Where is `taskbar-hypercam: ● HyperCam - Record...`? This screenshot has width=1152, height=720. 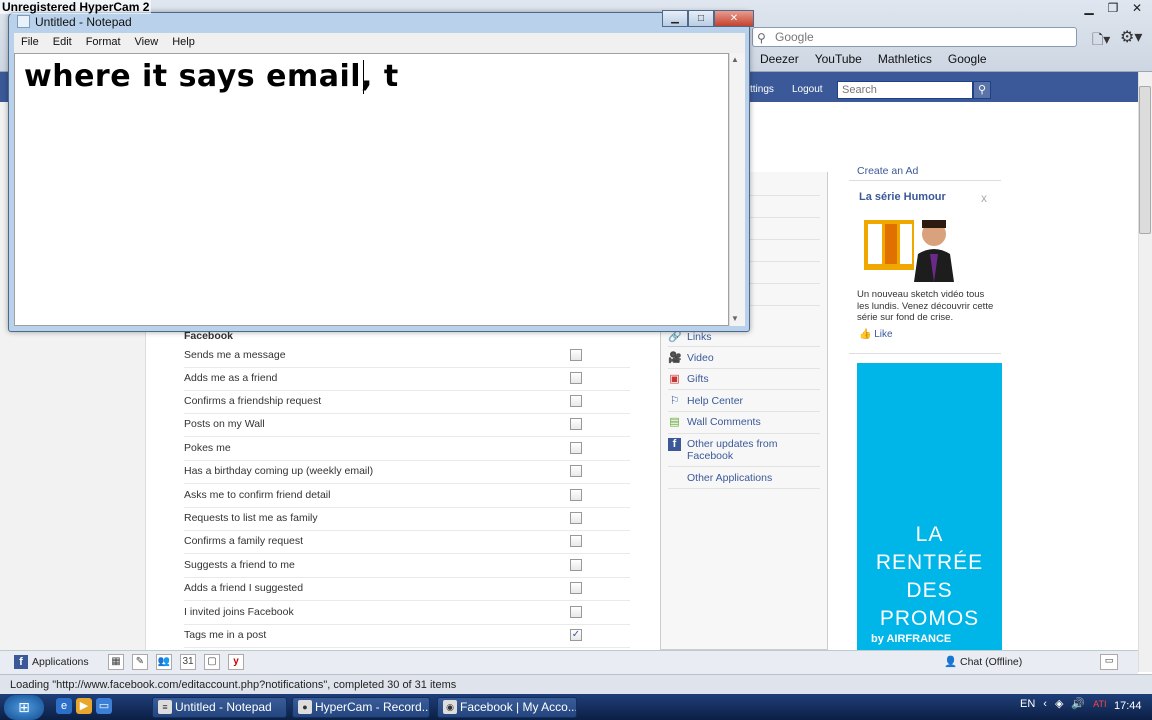
taskbar-hypercam: ● HyperCam - Record... is located at coordinates (361, 707).